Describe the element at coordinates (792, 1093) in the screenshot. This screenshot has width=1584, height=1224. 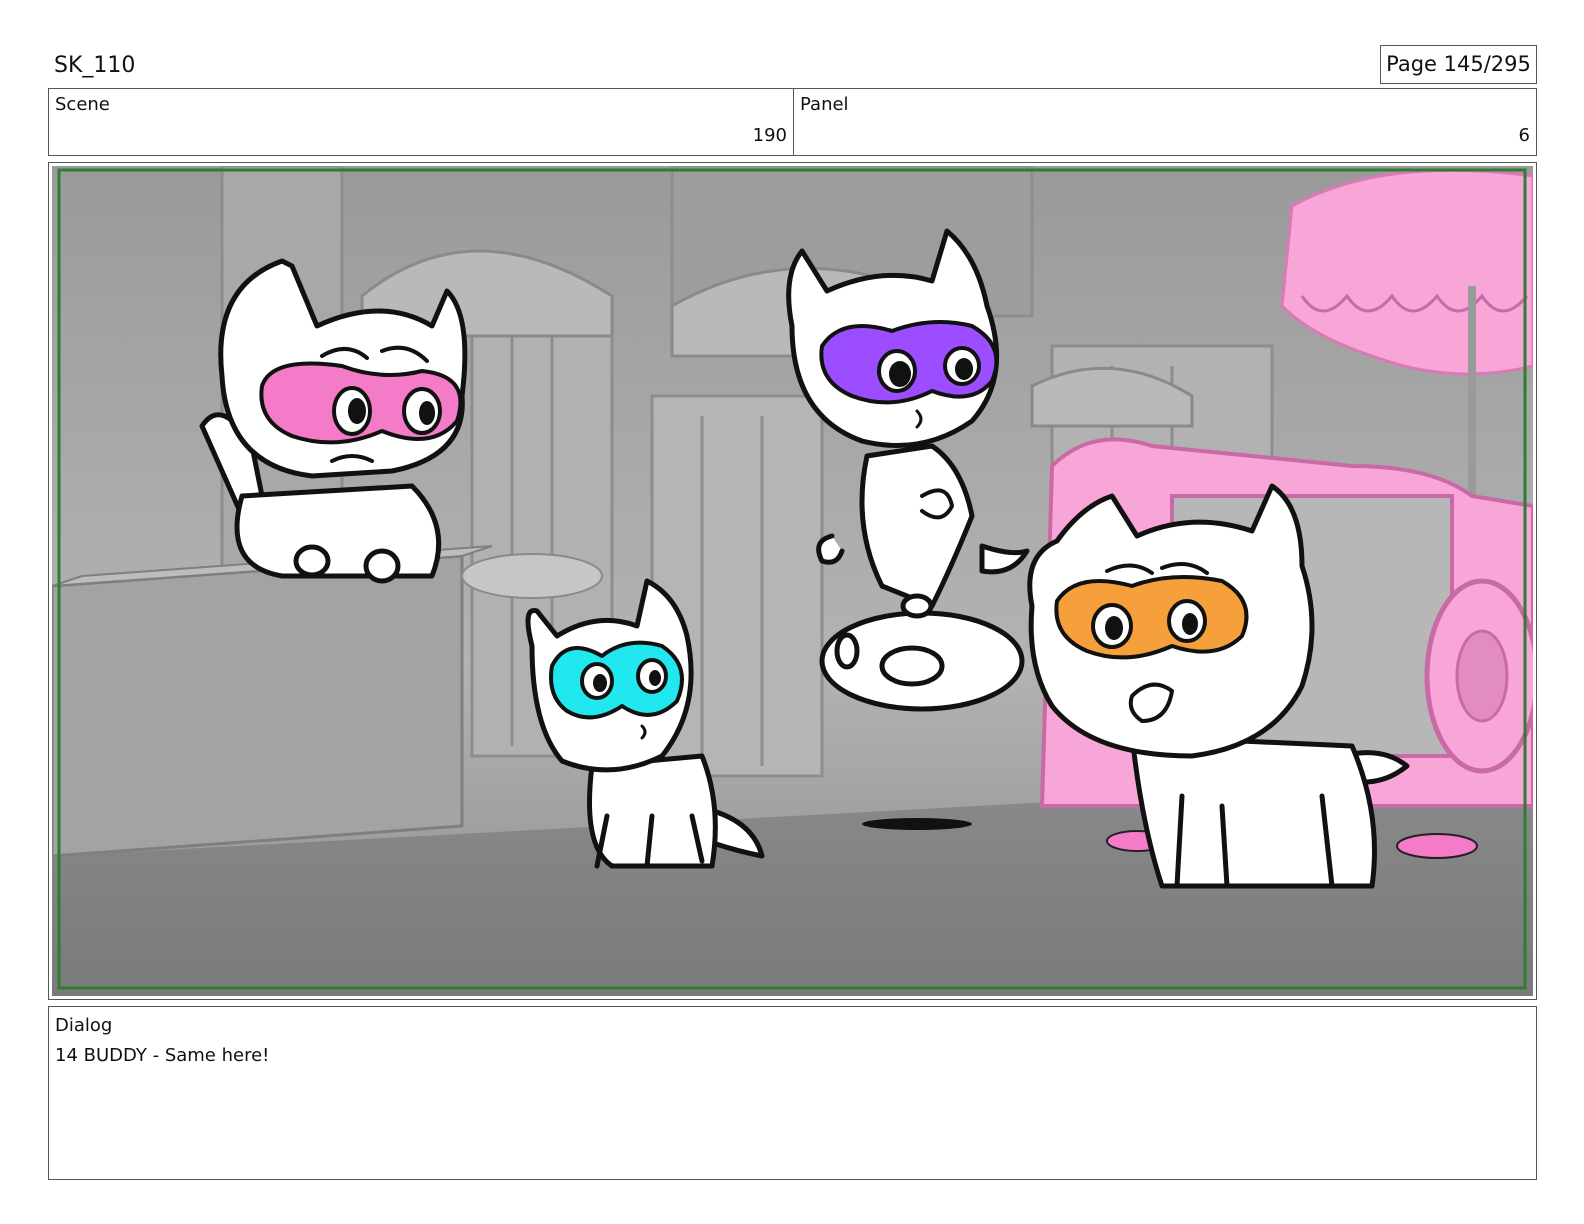
I see `dialog-box: Dialog 14 BUDDY - Same here!` at that location.